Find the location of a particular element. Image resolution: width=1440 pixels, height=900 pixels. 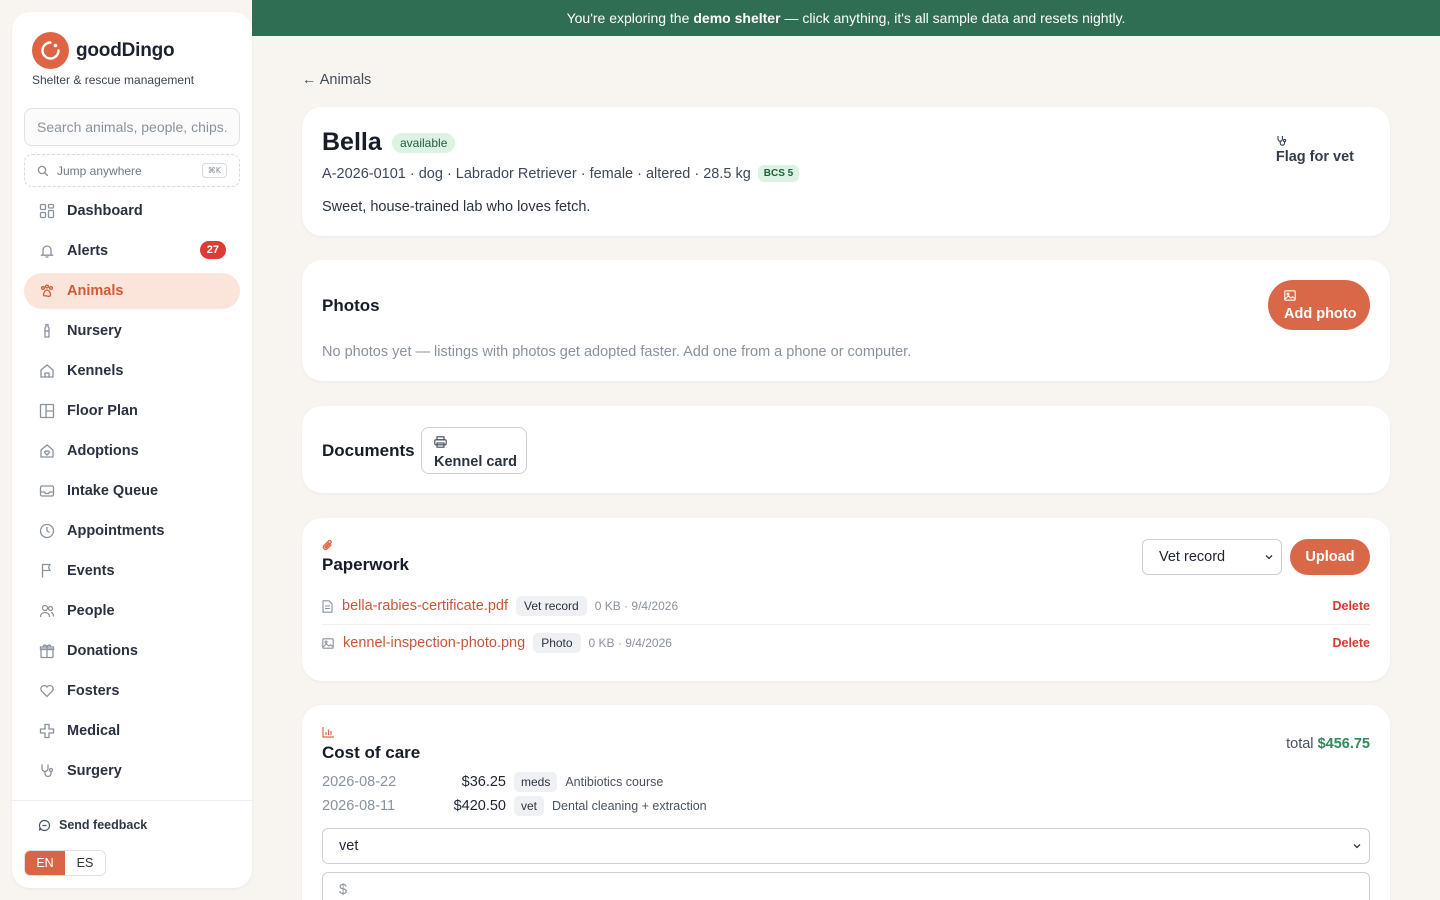

language-switcher: EN ES is located at coordinates (65, 863).